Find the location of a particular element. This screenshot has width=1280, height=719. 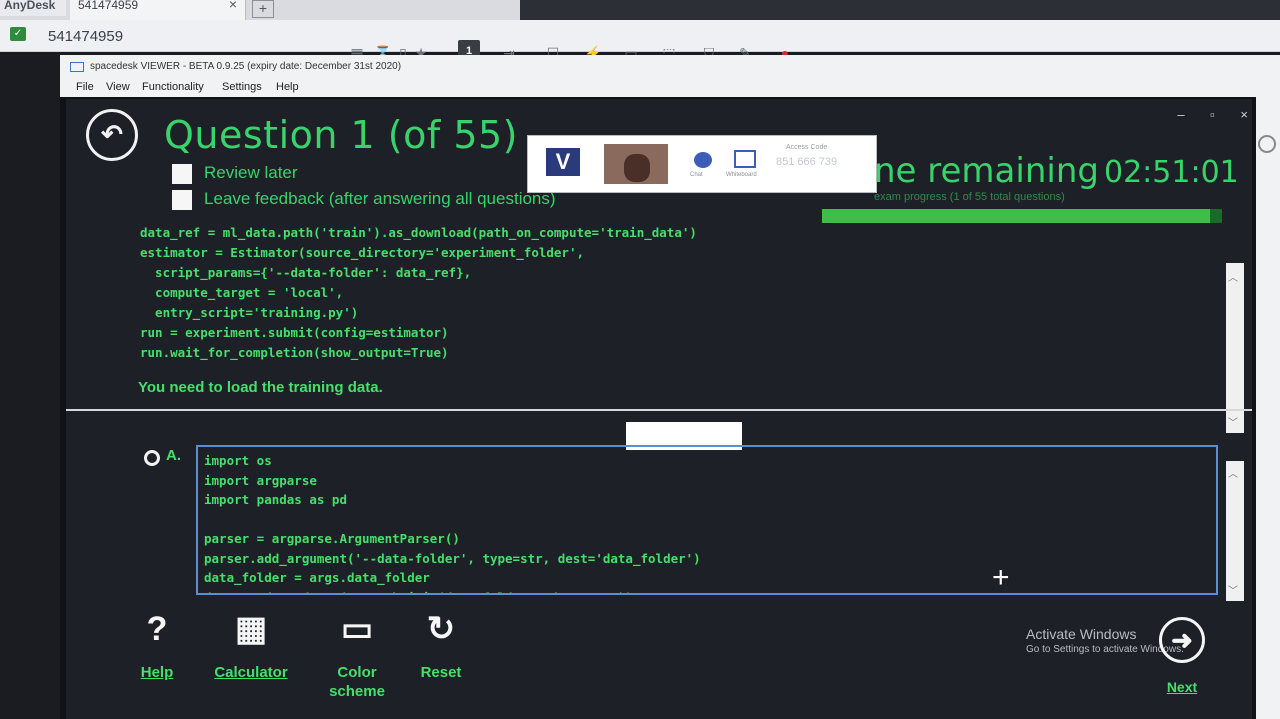

new-tab-button: + is located at coordinates (263, 9).